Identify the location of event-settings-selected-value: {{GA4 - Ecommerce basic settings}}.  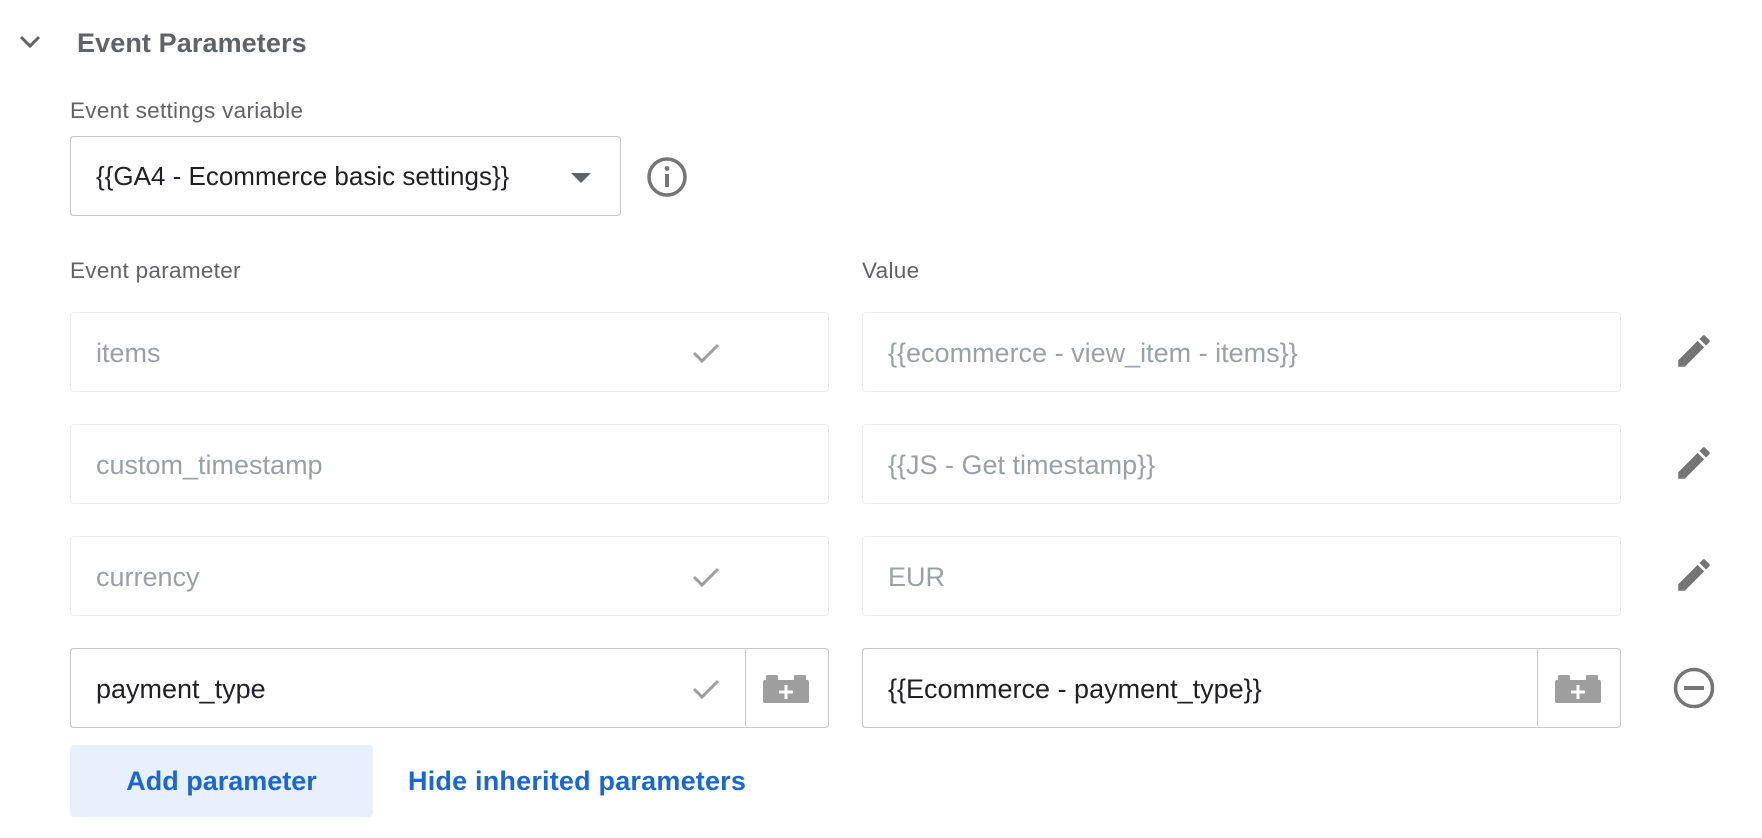
(303, 176).